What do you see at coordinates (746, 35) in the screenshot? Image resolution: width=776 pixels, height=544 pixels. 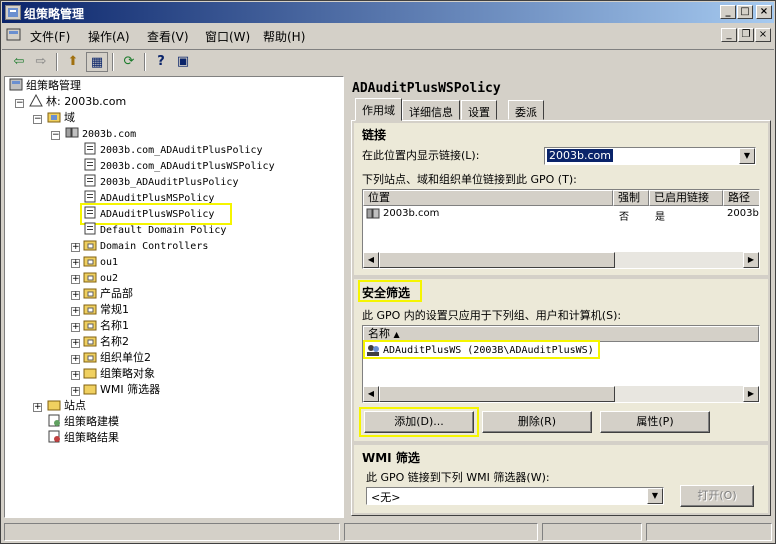 I see `mdi-restore-button: ❐` at bounding box center [746, 35].